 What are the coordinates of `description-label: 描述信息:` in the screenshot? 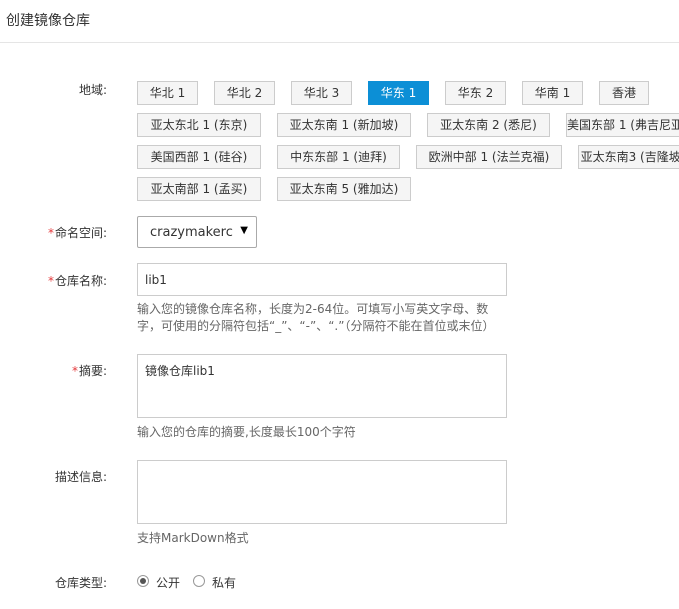 It's located at (80, 477).